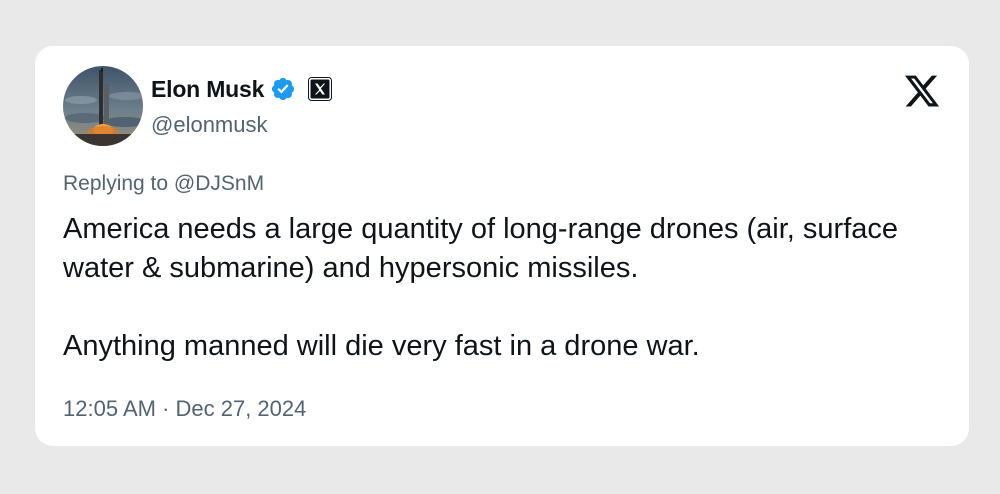 Image resolution: width=1000 pixels, height=494 pixels. What do you see at coordinates (207, 89) in the screenshot?
I see `author-display-name: Elon Musk` at bounding box center [207, 89].